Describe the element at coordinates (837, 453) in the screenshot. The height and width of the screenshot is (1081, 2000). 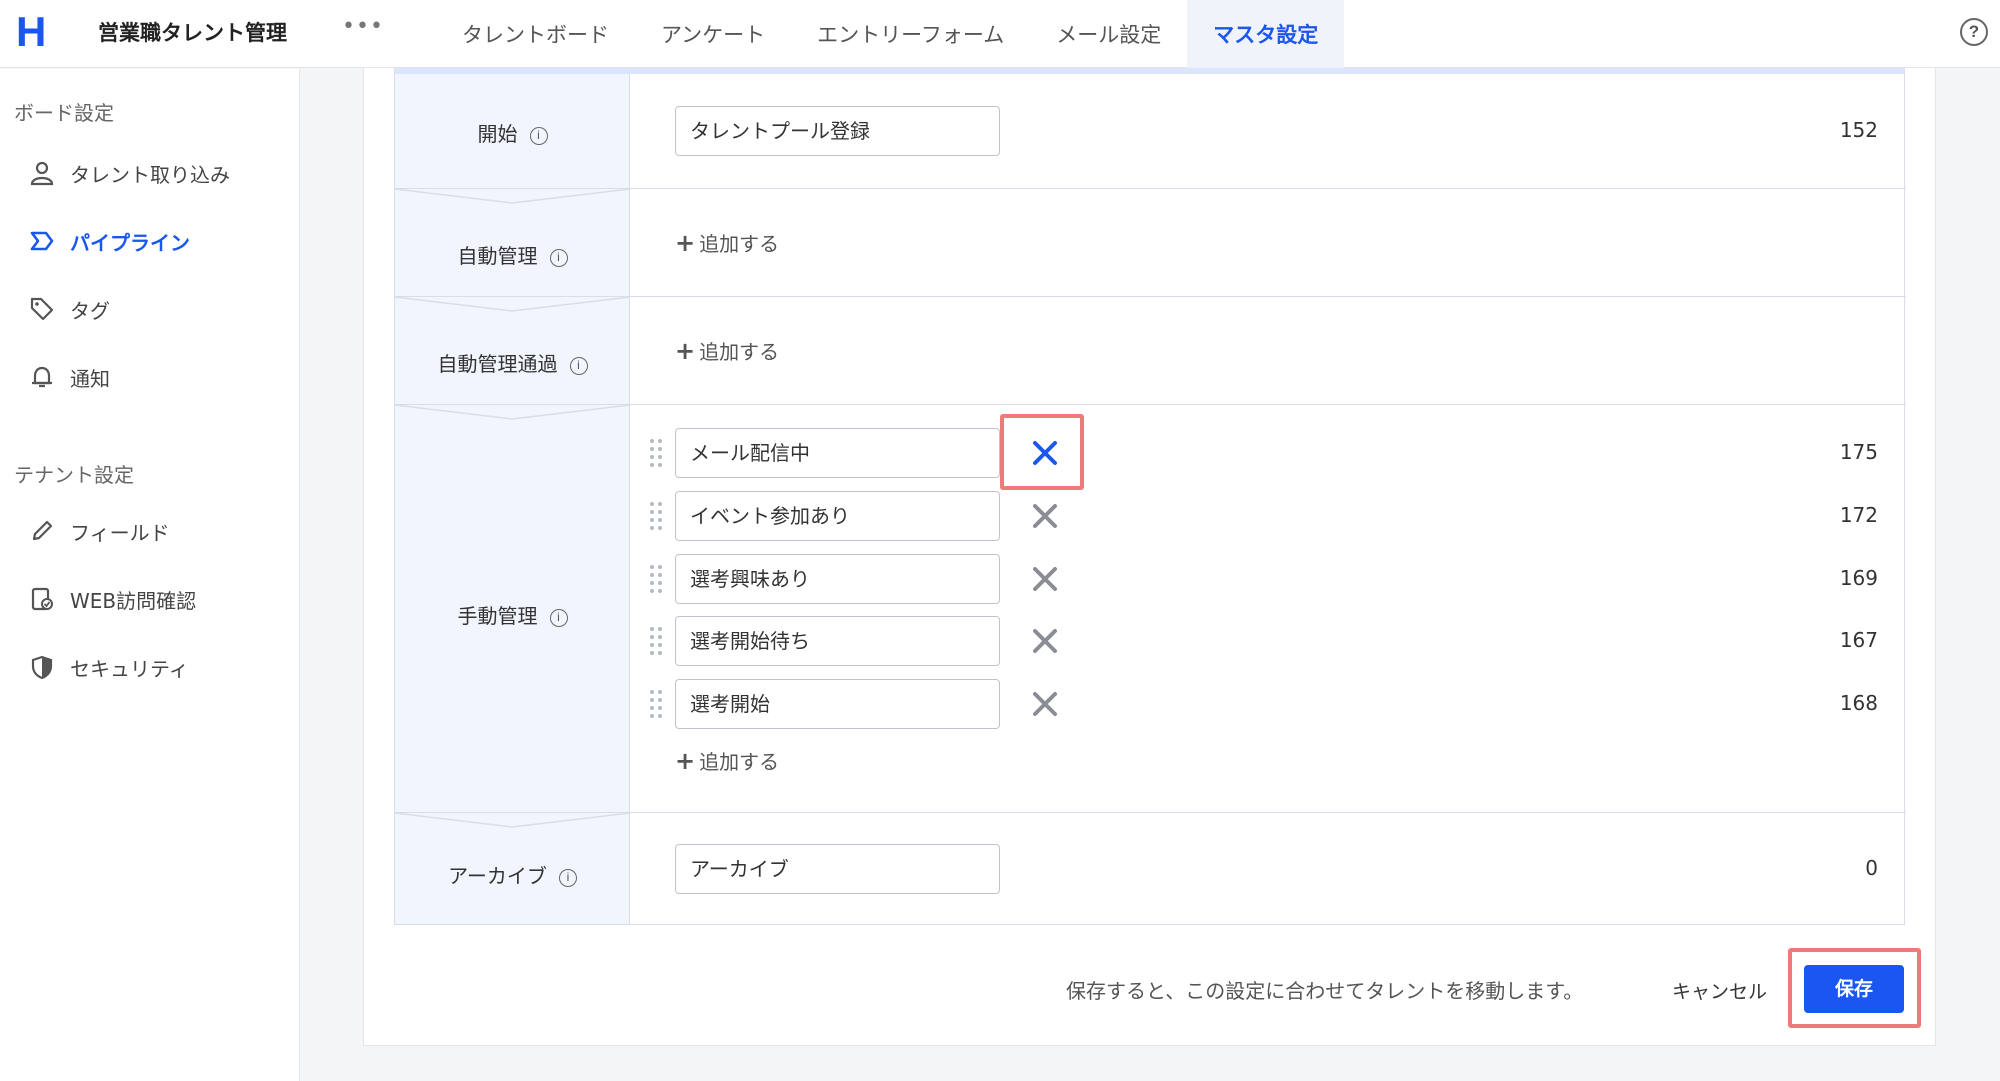
I see `stage-name-input: メール配信中` at that location.